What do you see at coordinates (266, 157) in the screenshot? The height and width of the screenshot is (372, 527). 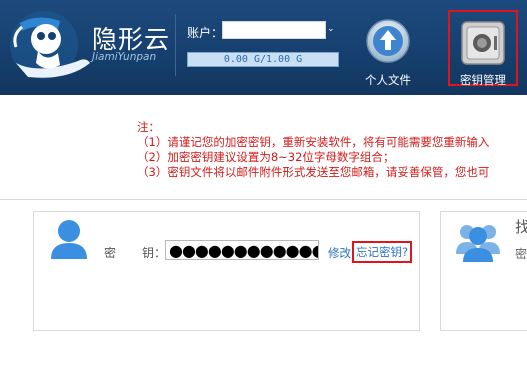 I see `note-item: （2）加密密钥建议设置为8~32位字母数字组合；` at bounding box center [266, 157].